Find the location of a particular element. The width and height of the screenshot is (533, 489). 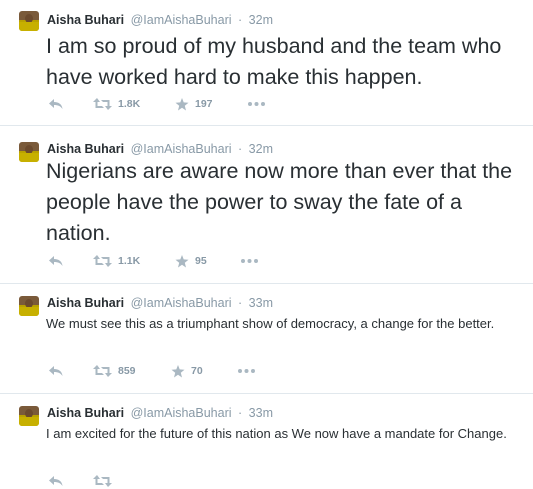

favorite-button: 70 is located at coordinates (187, 371).